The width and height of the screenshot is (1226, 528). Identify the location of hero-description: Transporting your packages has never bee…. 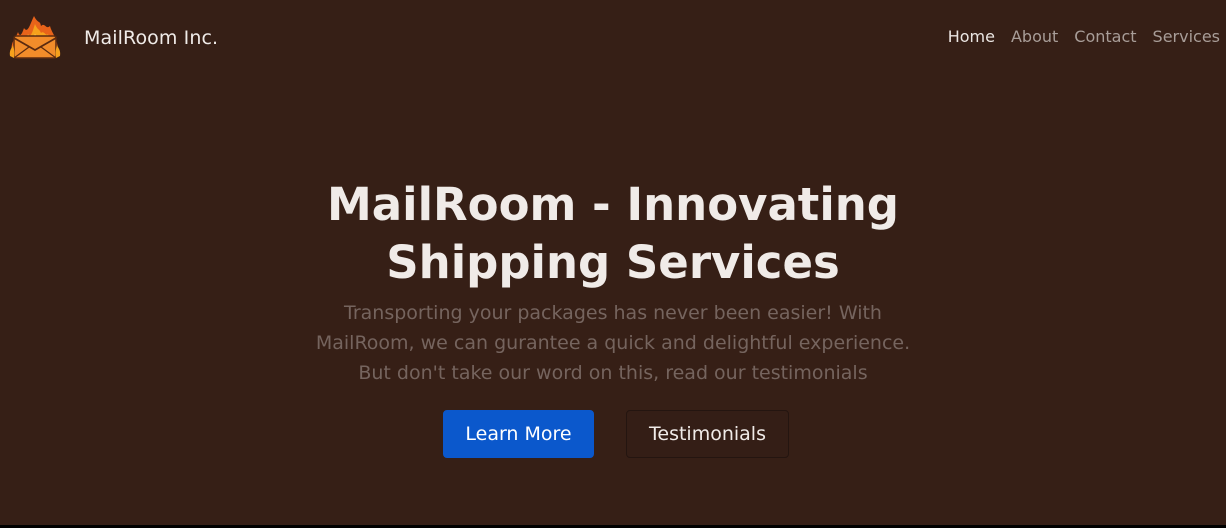
(613, 343).